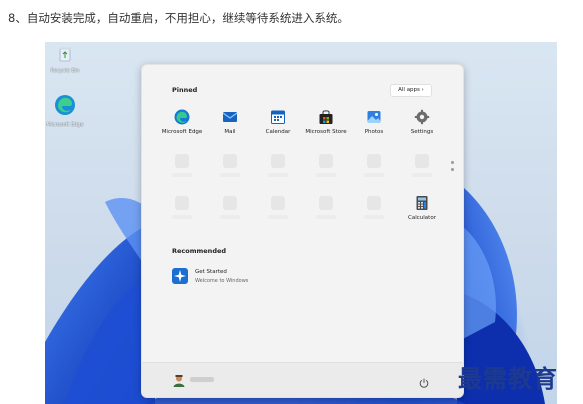  I want to click on desktop-icon-edge: Microsoft Edge, so click(65, 111).